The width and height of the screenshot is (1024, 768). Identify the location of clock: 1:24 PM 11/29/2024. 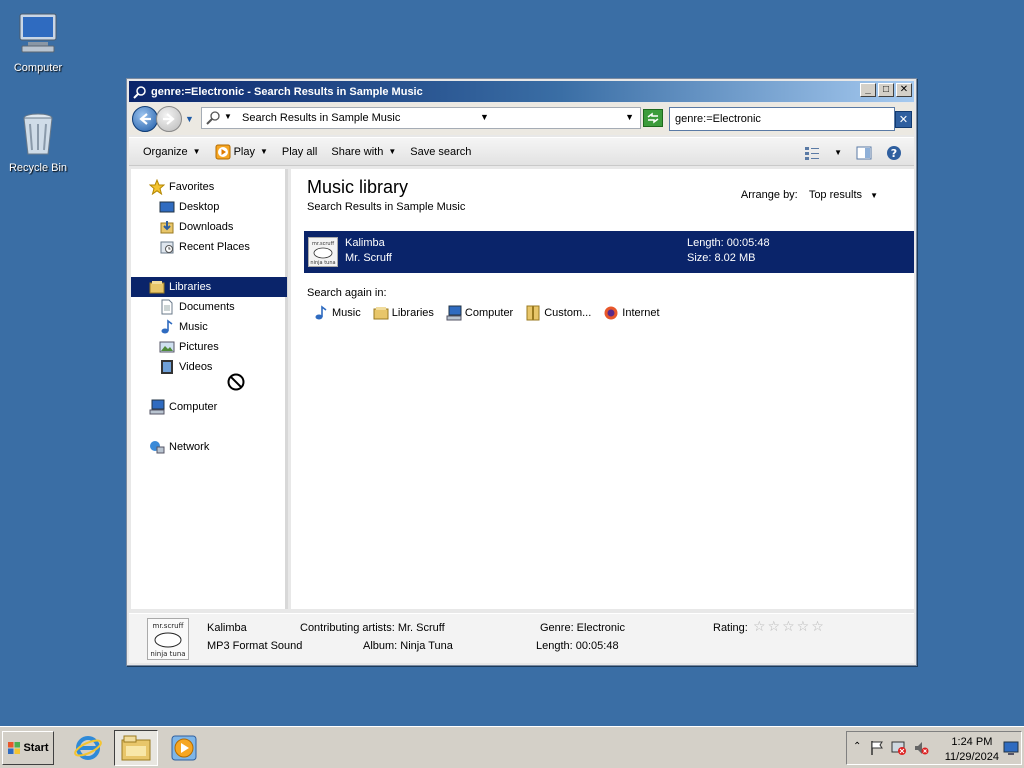
(972, 750).